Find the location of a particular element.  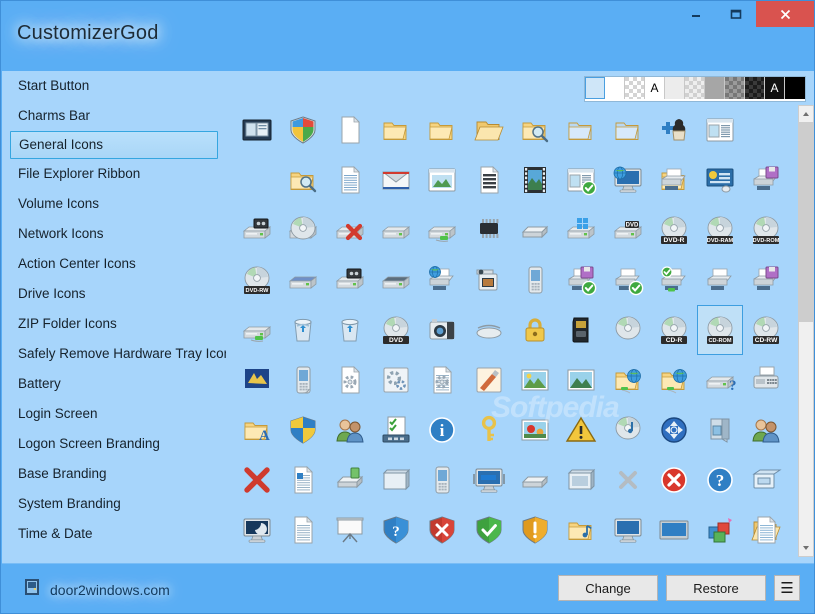

sidebar-item-login-screen: Login Screen is located at coordinates (114, 414).